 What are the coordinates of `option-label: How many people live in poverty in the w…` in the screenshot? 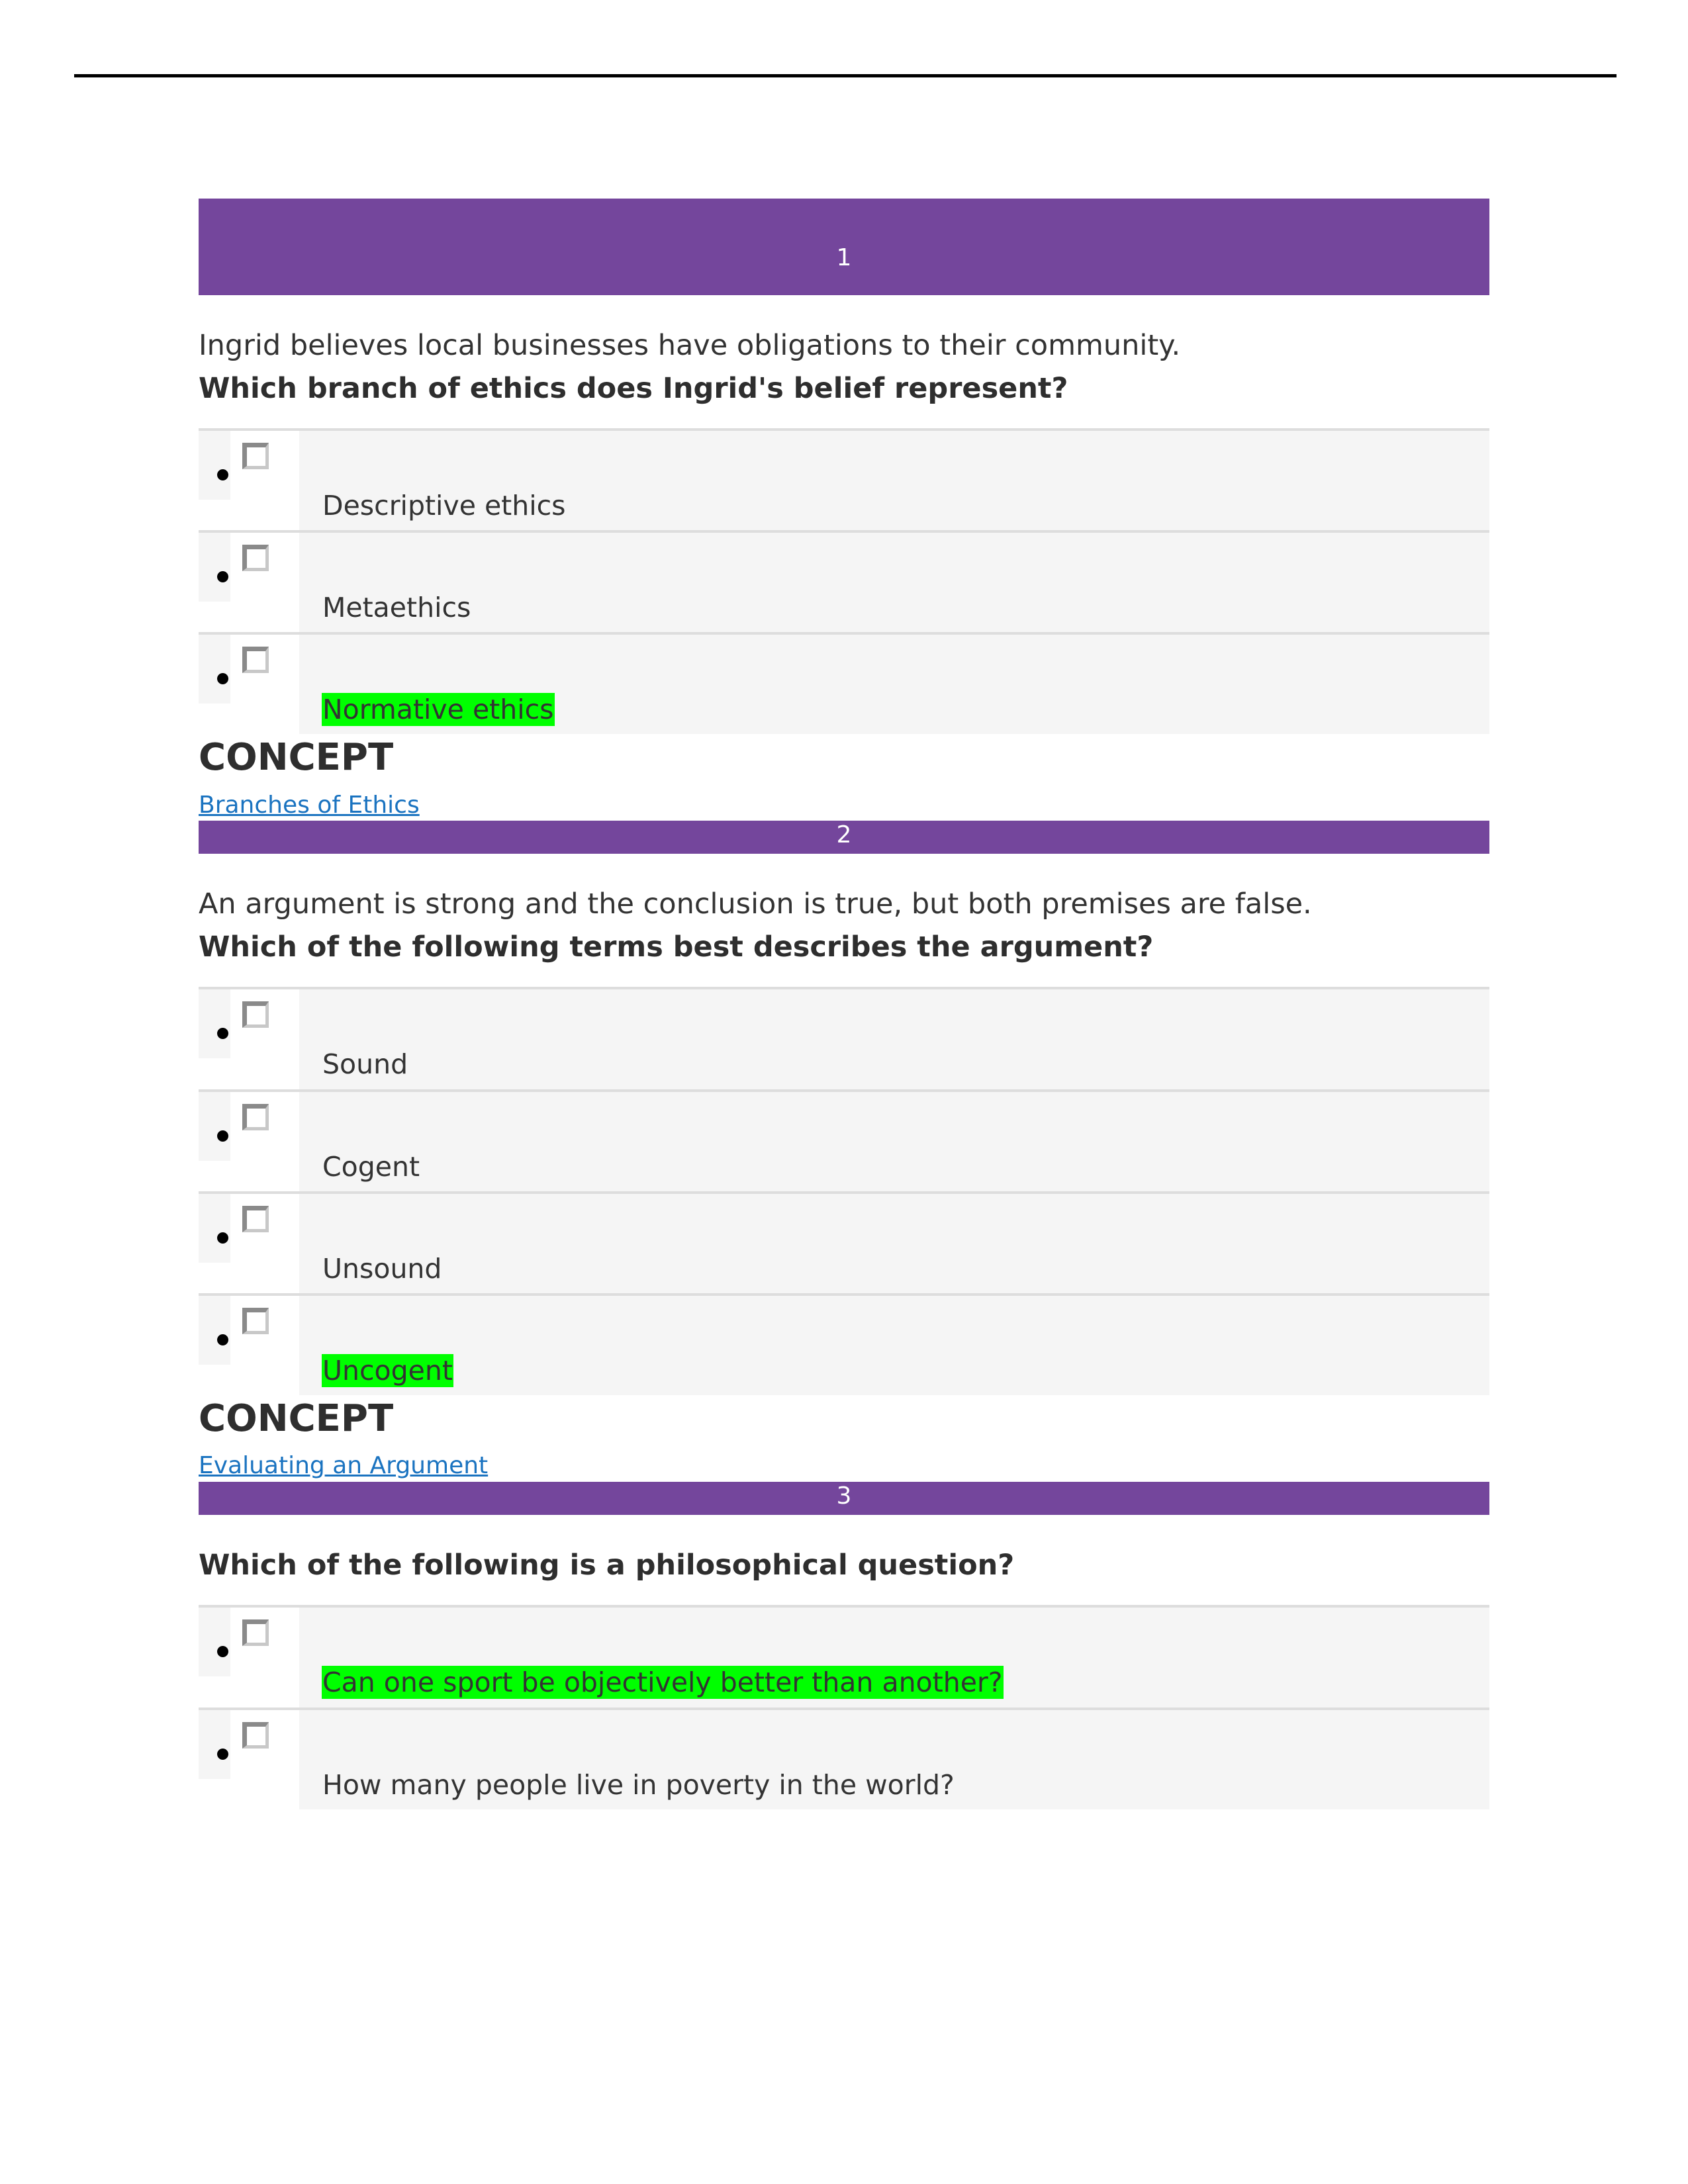 It's located at (905, 1760).